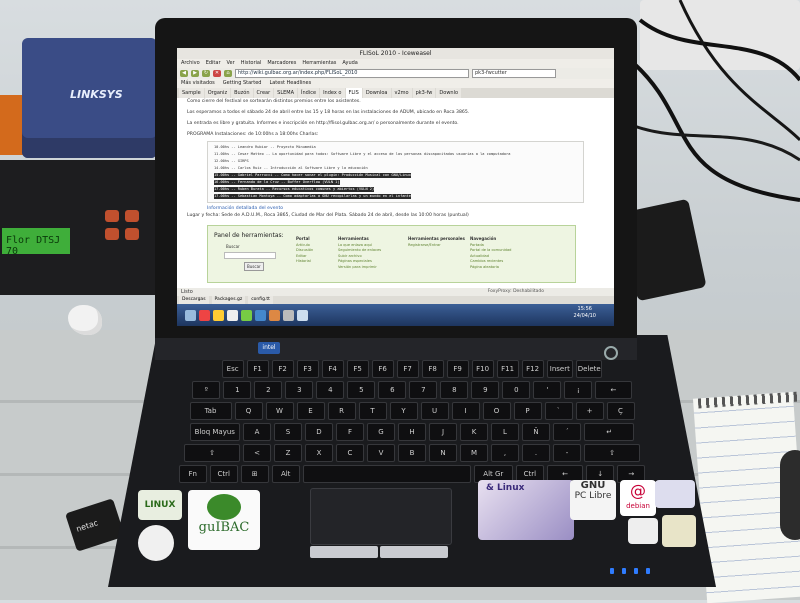 The width and height of the screenshot is (800, 603). I want to click on key: F2, so click(282, 369).